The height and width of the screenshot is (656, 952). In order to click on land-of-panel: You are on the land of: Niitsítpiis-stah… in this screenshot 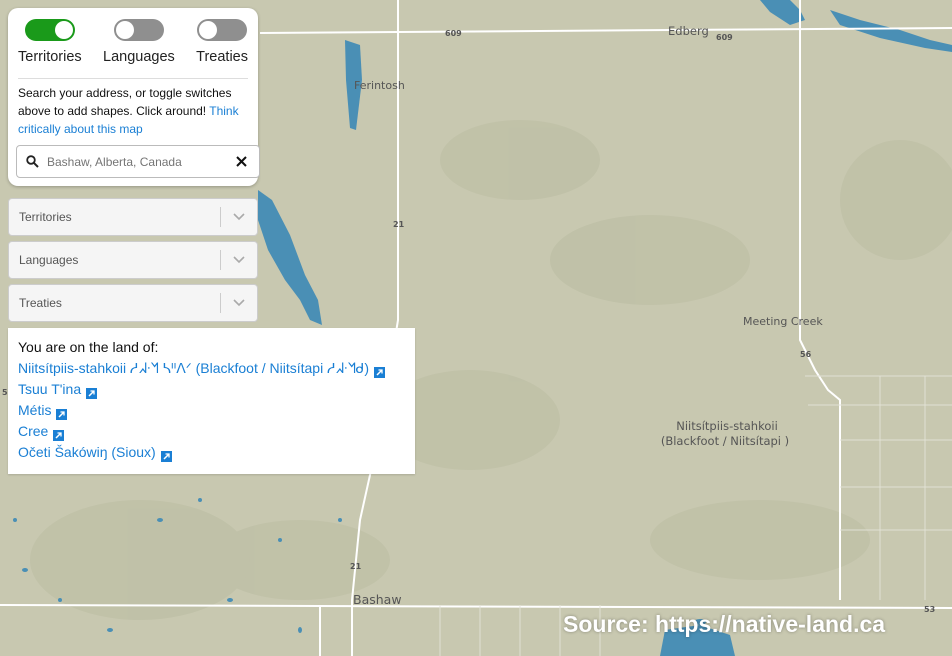, I will do `click(211, 401)`.